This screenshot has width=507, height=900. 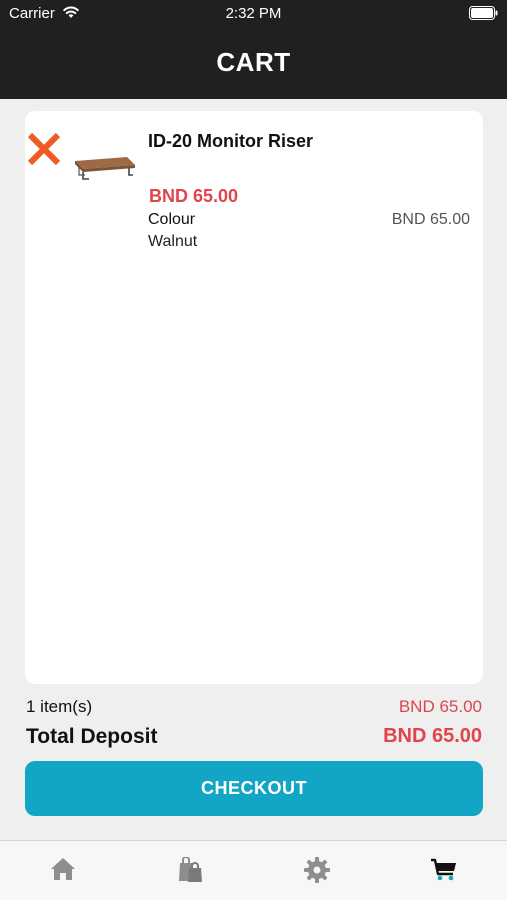 I want to click on total-deposit-label: Total Deposit, so click(x=92, y=736).